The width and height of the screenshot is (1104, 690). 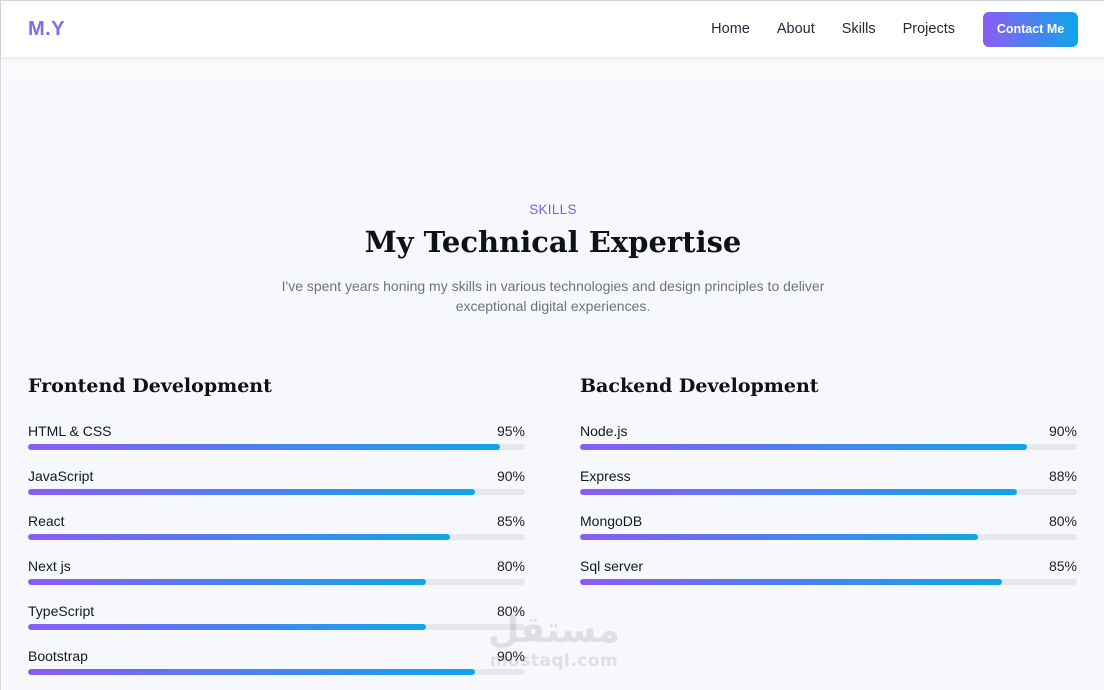 What do you see at coordinates (276, 566) in the screenshot?
I see `skill-row: Next js 80%` at bounding box center [276, 566].